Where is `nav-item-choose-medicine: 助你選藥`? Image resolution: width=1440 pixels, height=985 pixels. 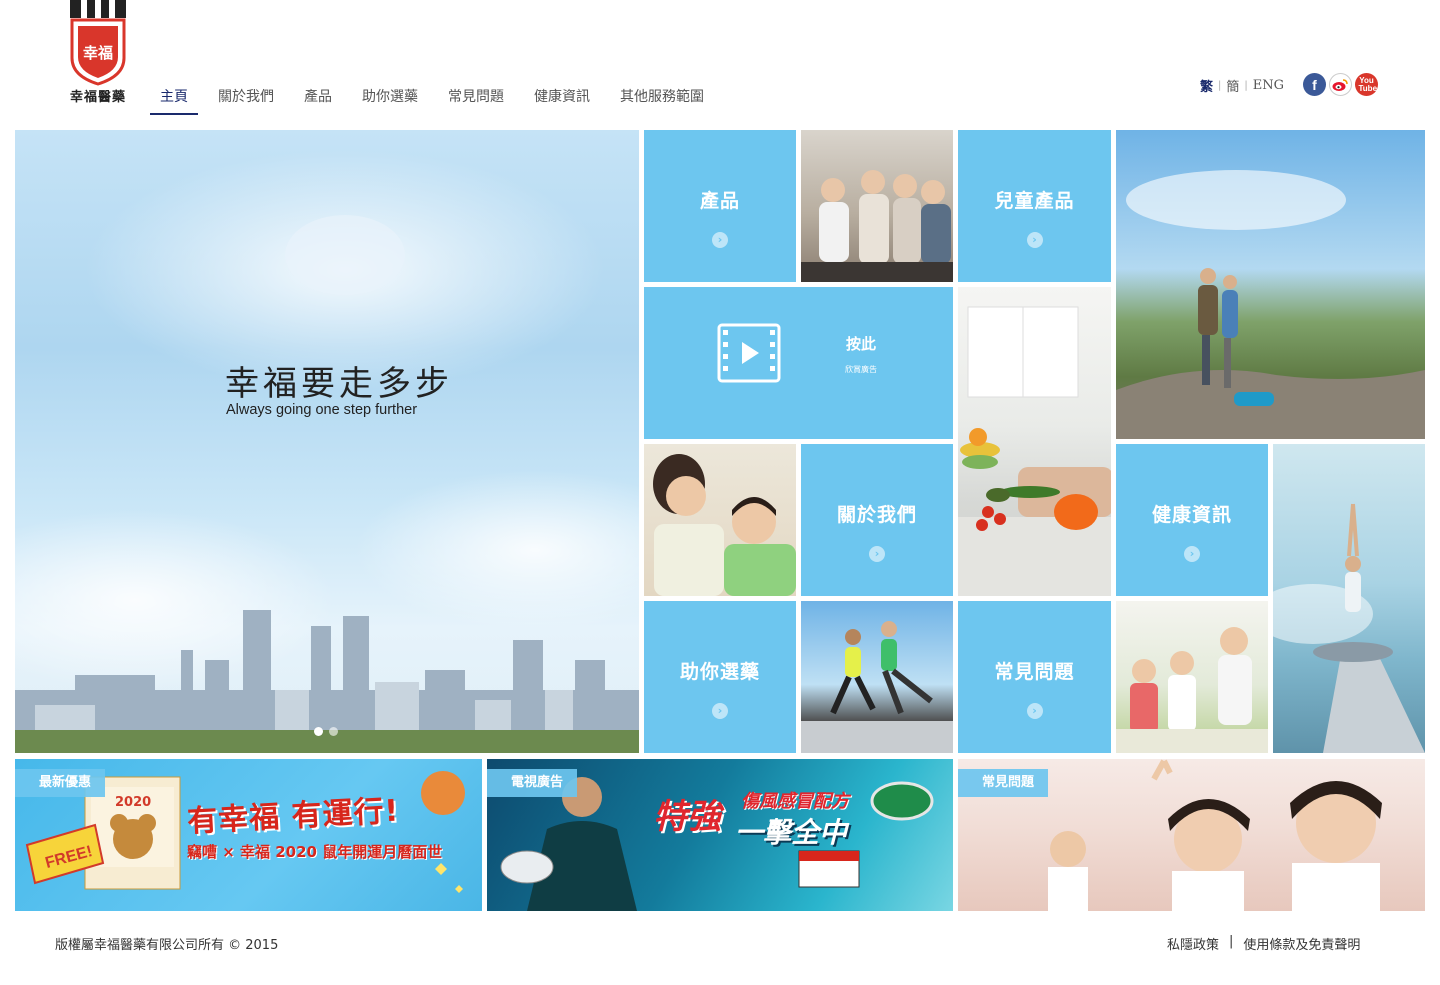
nav-item-choose-medicine: 助你選藥 is located at coordinates (390, 99).